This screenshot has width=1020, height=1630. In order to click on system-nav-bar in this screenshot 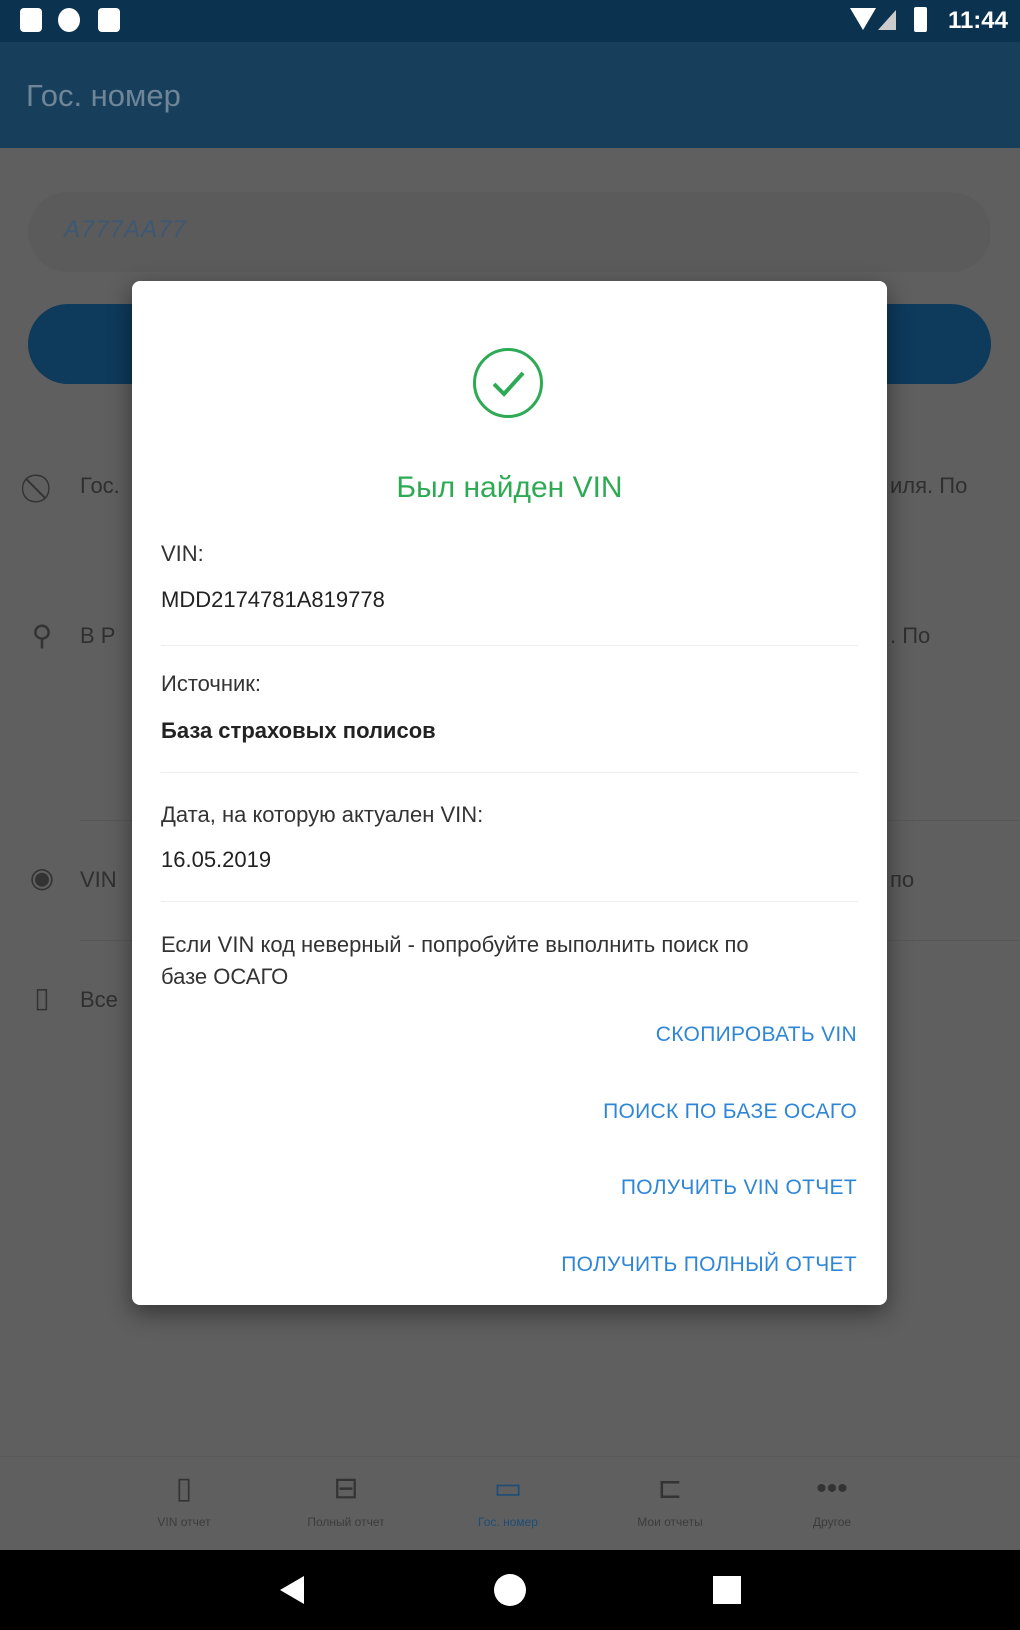, I will do `click(510, 1590)`.